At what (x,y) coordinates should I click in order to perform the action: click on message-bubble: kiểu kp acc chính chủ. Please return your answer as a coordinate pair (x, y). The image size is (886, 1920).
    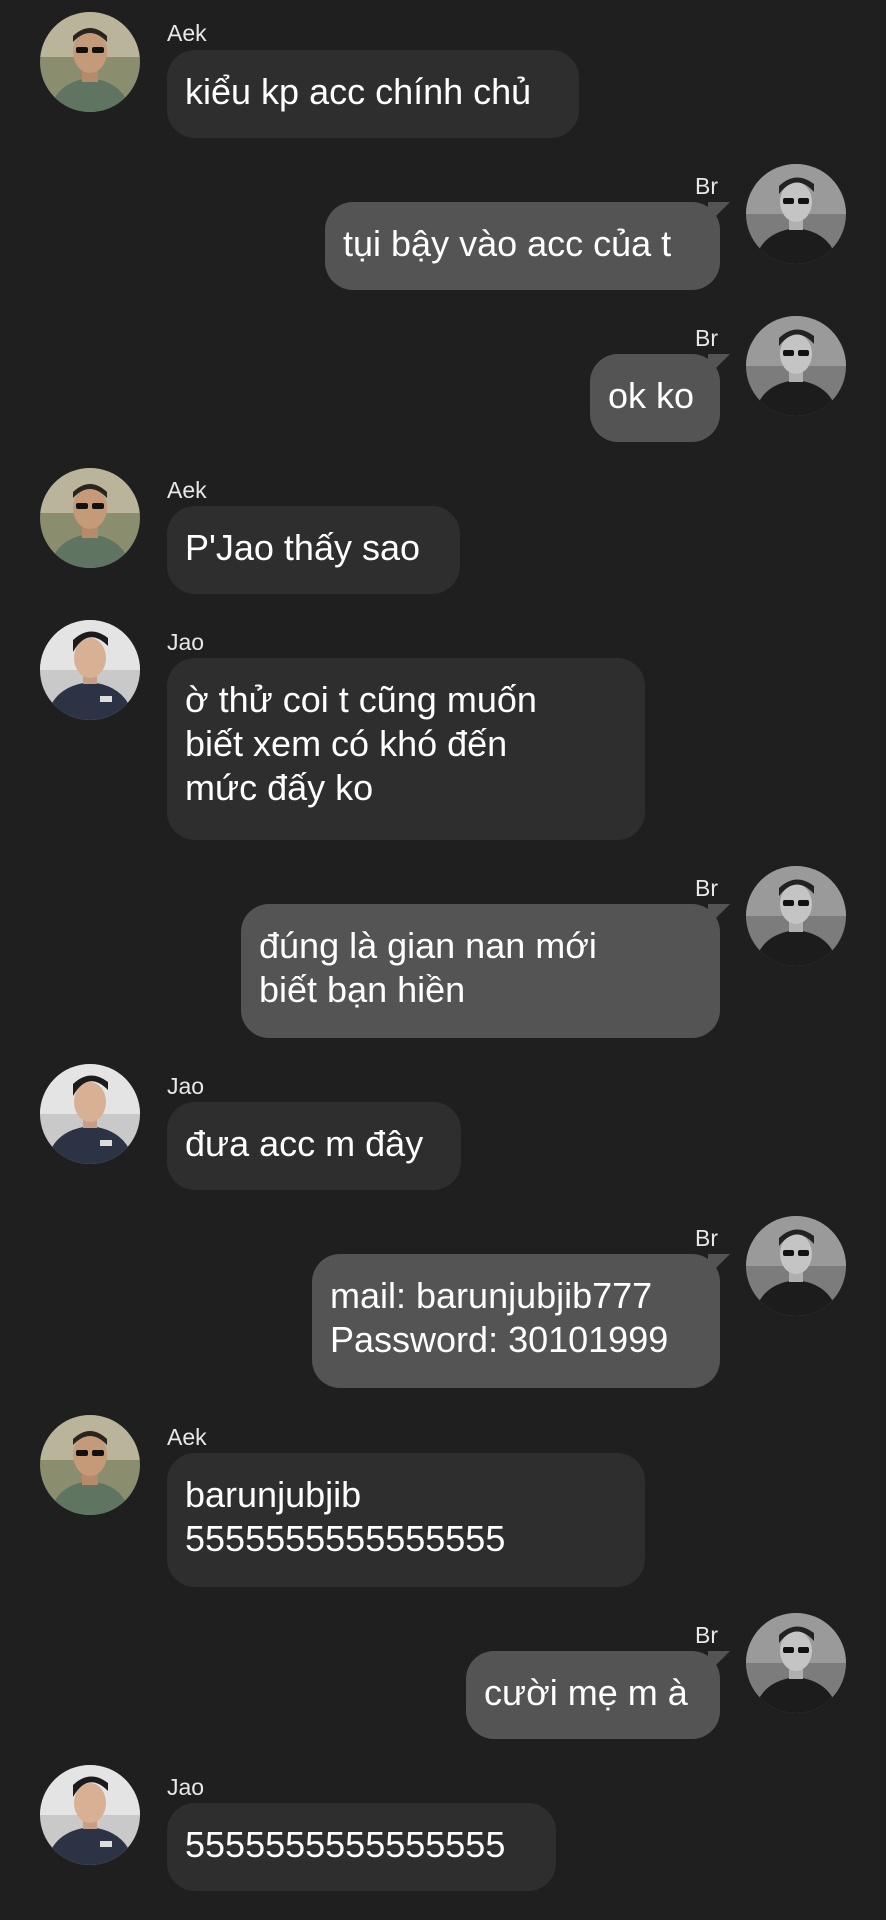
    Looking at the image, I should click on (373, 94).